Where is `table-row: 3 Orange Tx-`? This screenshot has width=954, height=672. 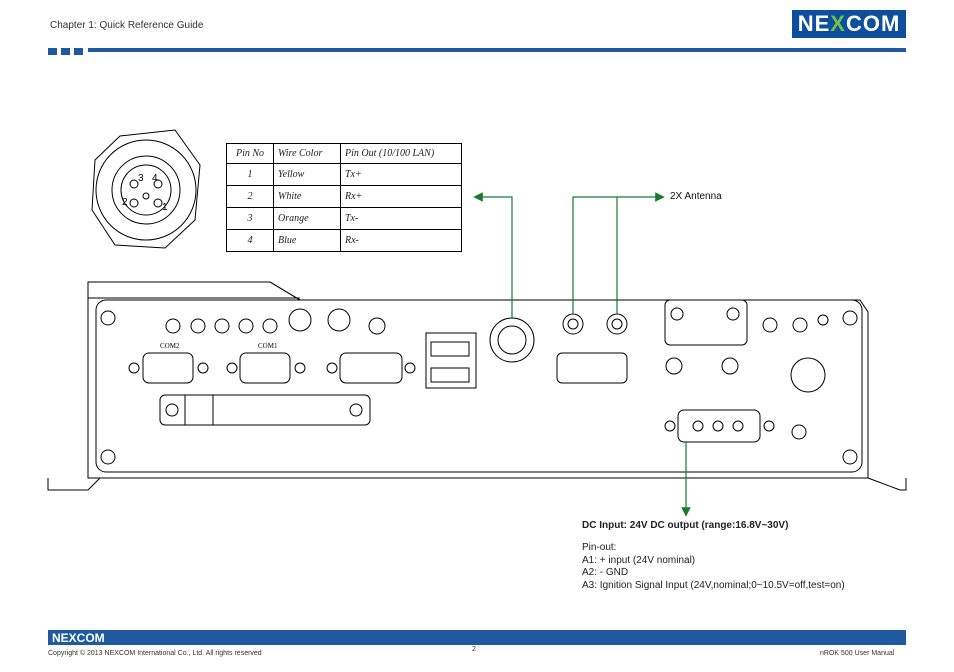
table-row: 3 Orange Tx- is located at coordinates (344, 218).